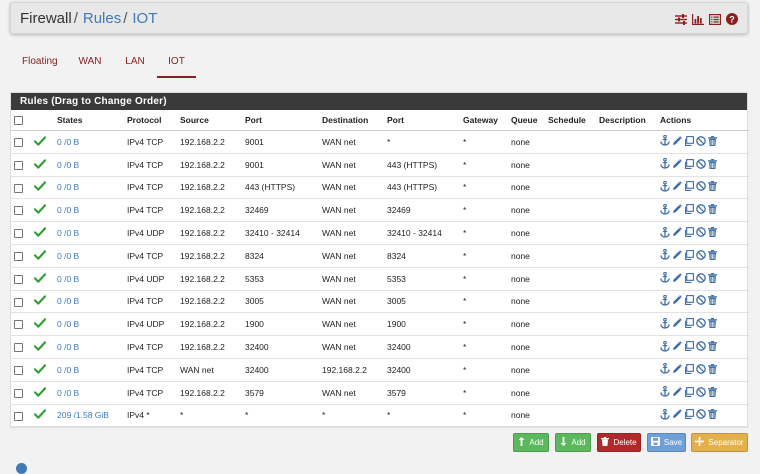 This screenshot has width=760, height=474. Describe the element at coordinates (698, 21) in the screenshot. I see `bar-chart-icon` at that location.